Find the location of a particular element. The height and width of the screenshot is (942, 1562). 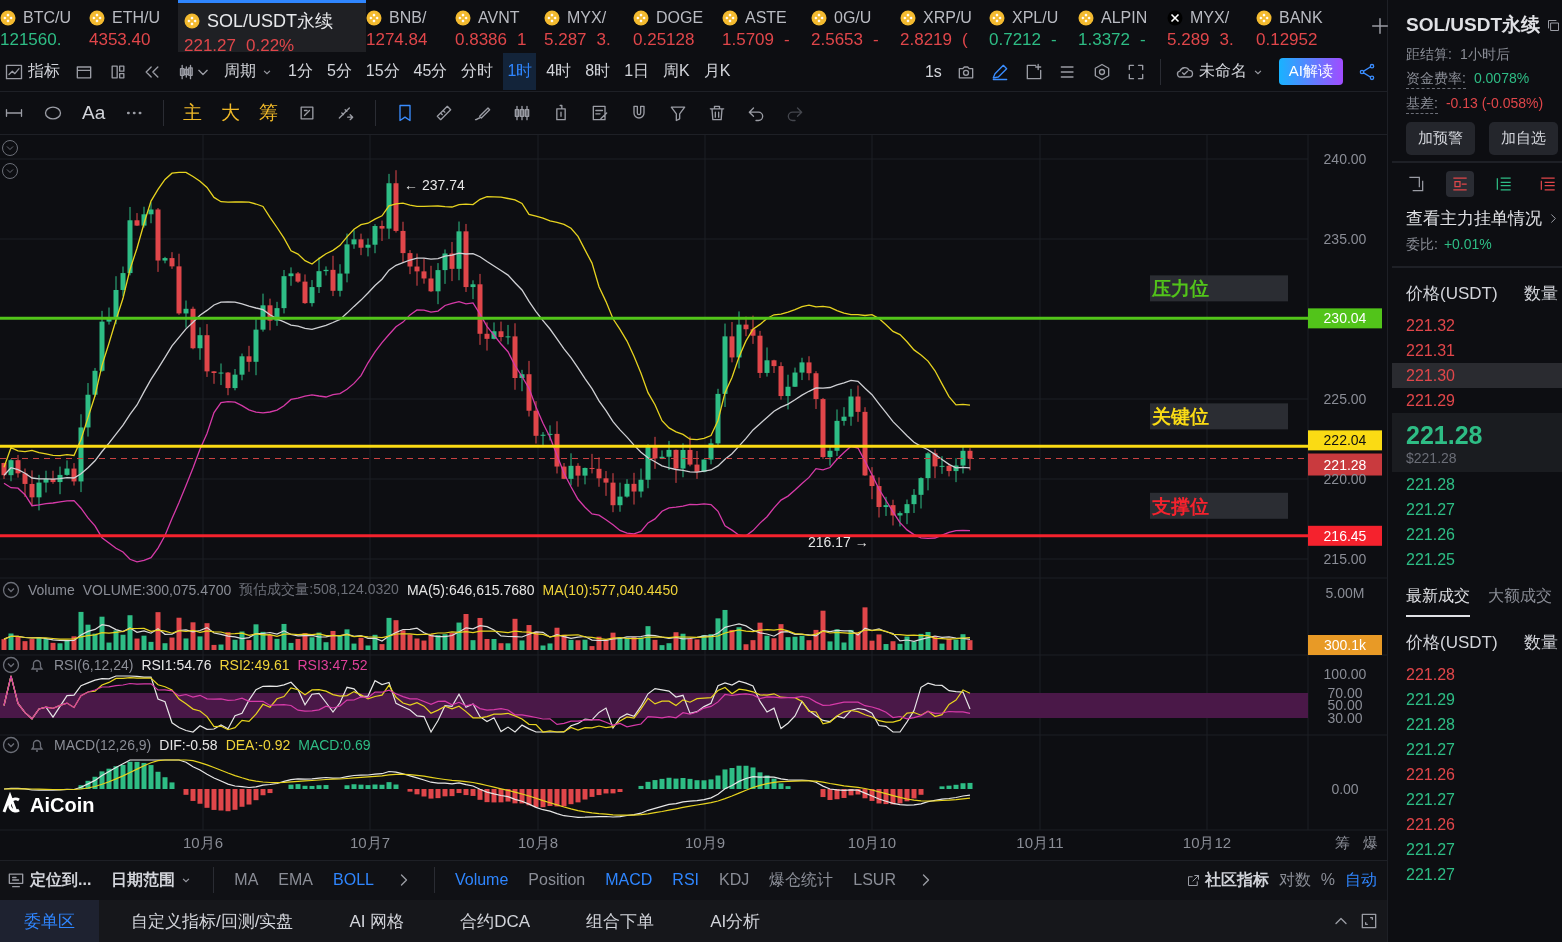

bid-price: 221.25 is located at coordinates (1477, 559).